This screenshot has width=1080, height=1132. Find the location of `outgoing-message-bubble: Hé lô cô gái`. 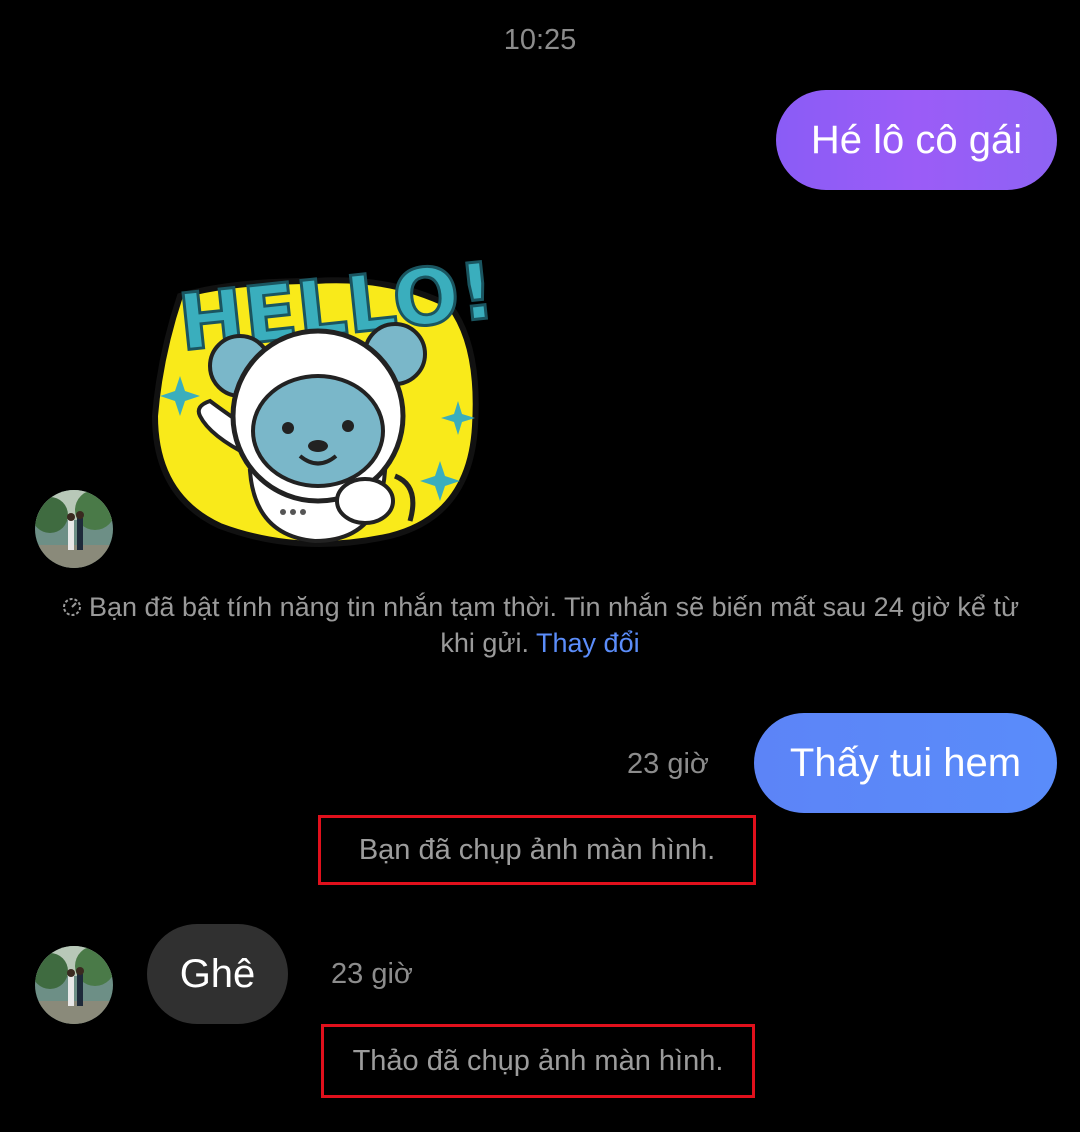

outgoing-message-bubble: Hé lô cô gái is located at coordinates (916, 140).